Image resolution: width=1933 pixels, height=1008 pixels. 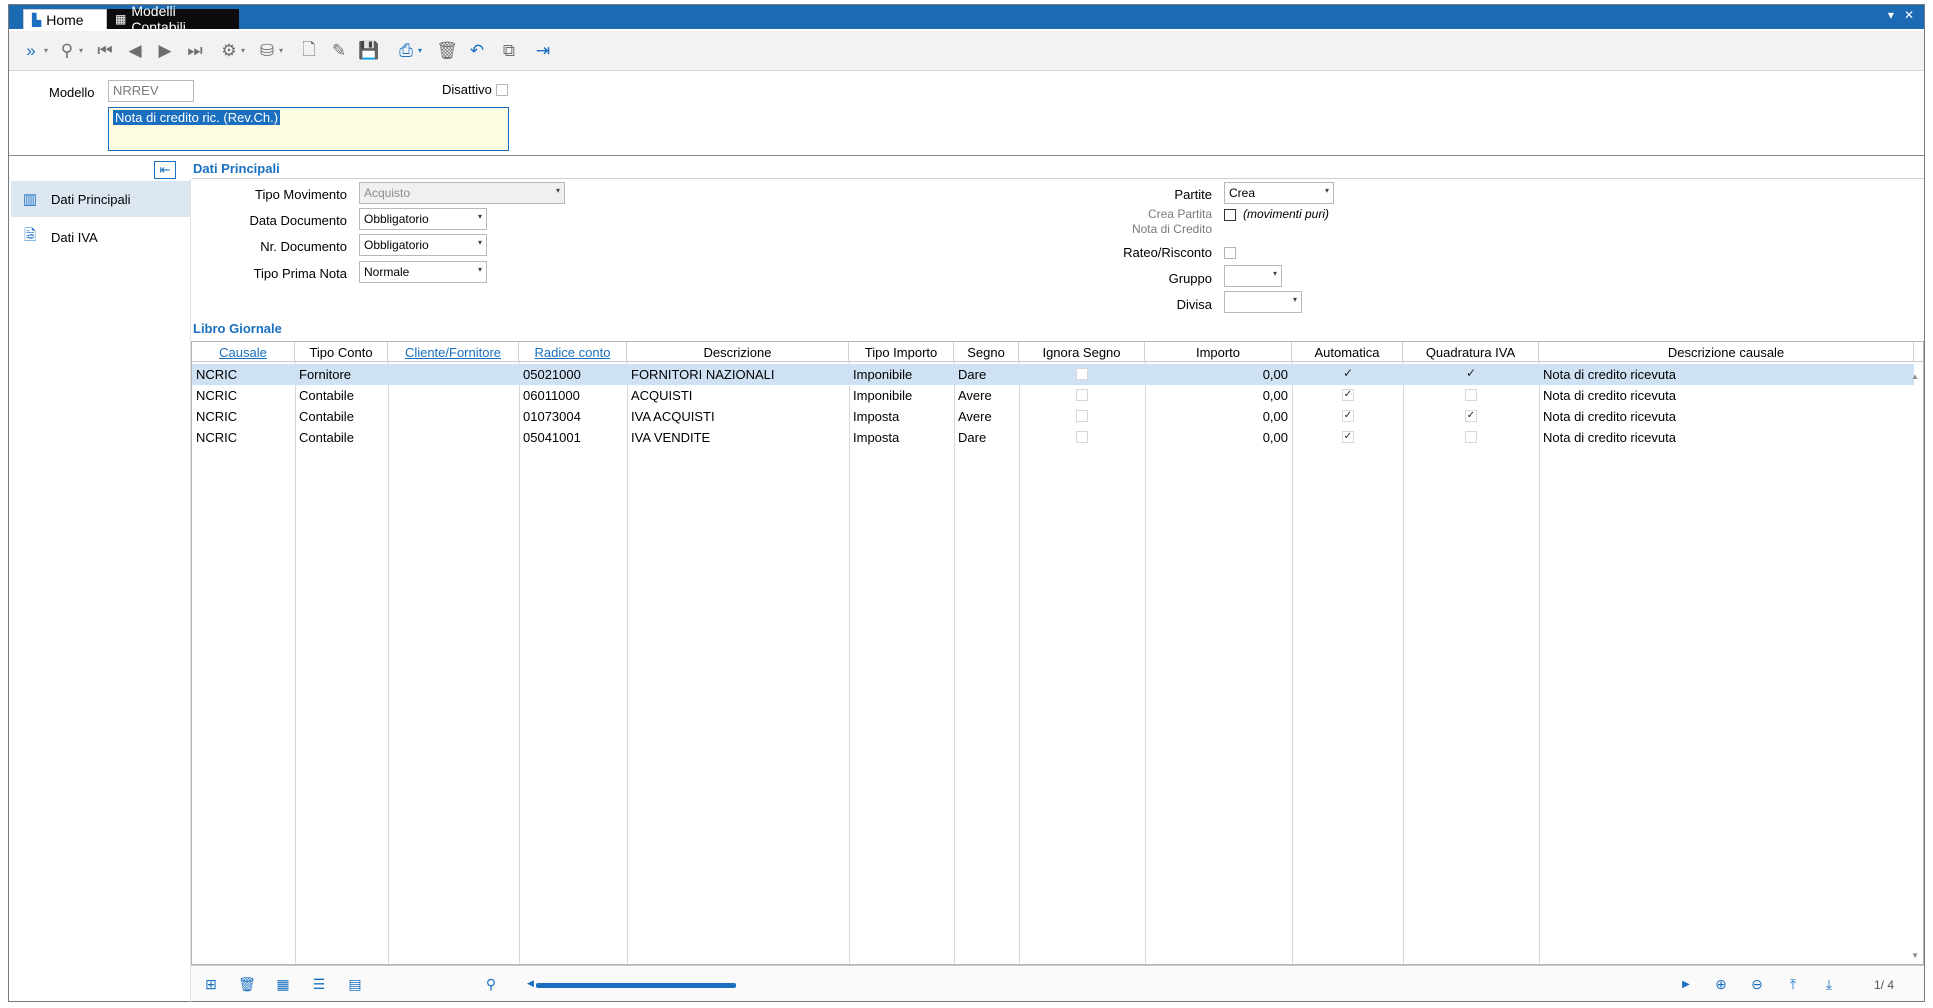 I want to click on divisa-select: ▾, so click(x=1263, y=302).